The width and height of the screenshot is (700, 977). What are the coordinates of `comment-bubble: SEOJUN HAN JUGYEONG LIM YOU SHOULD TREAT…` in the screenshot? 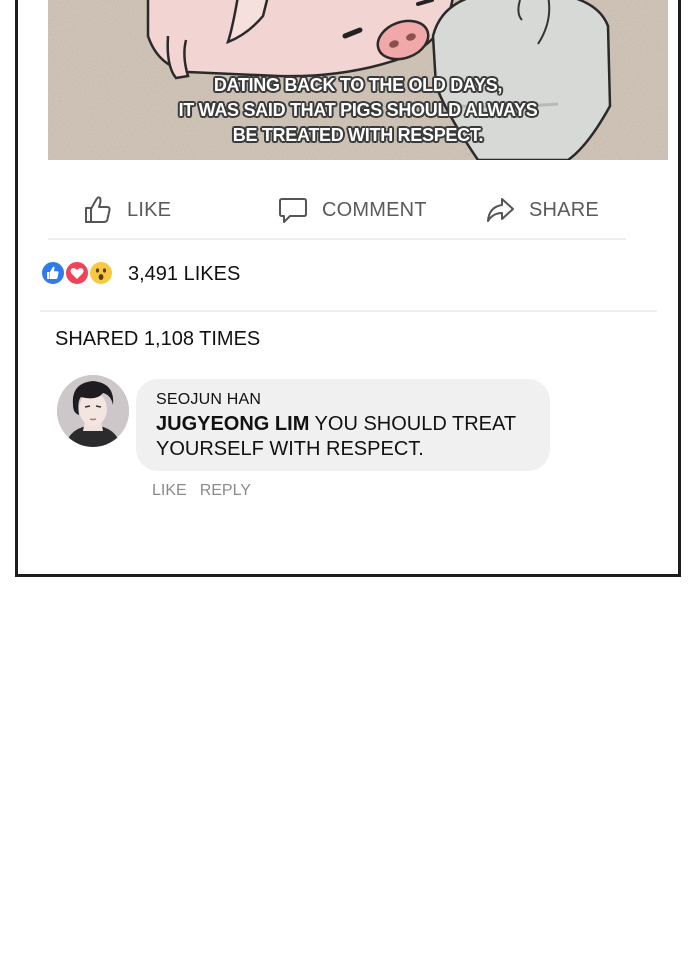 It's located at (343, 425).